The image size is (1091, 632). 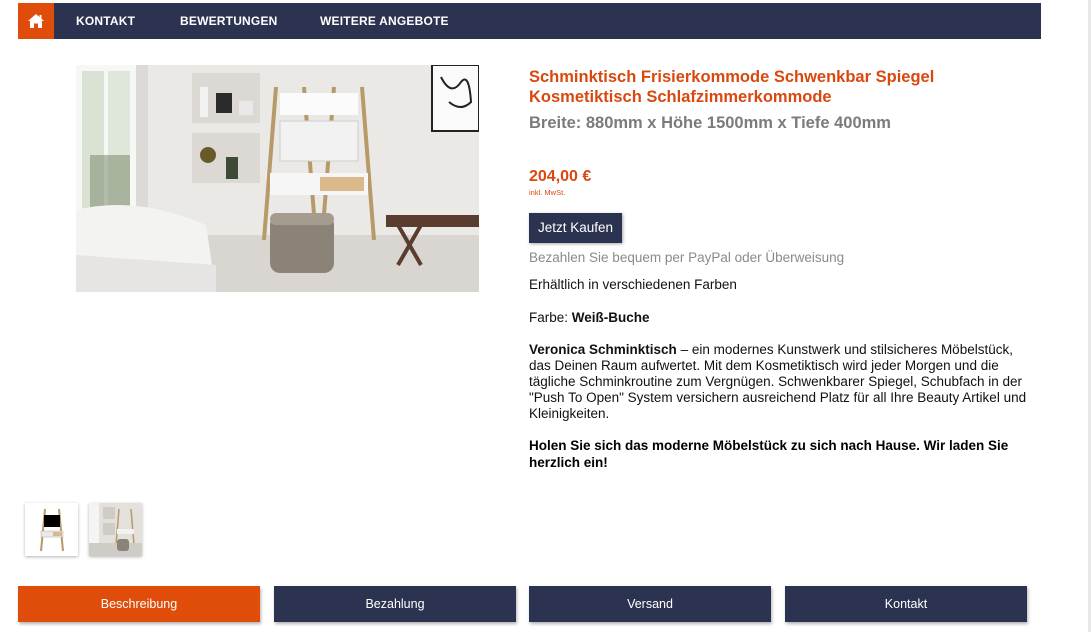 What do you see at coordinates (650, 604) in the screenshot?
I see `tab-versand: Versand` at bounding box center [650, 604].